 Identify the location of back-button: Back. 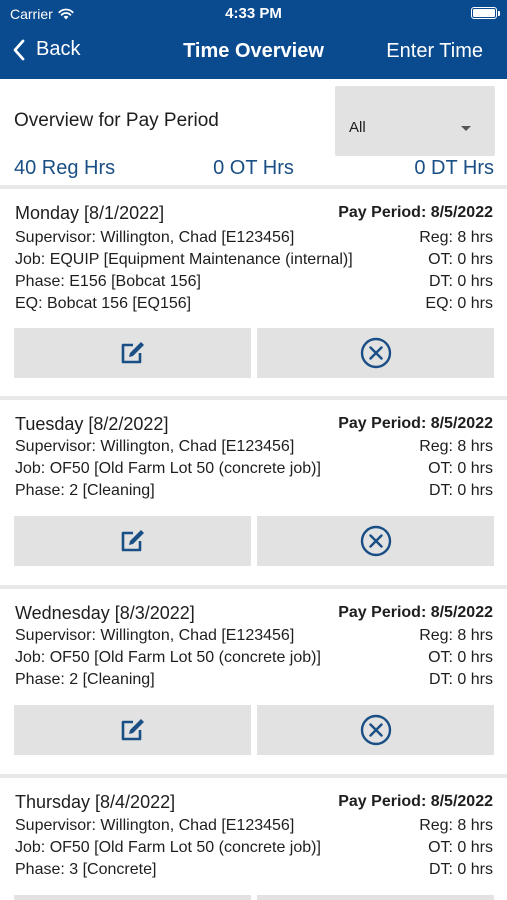
(46, 49).